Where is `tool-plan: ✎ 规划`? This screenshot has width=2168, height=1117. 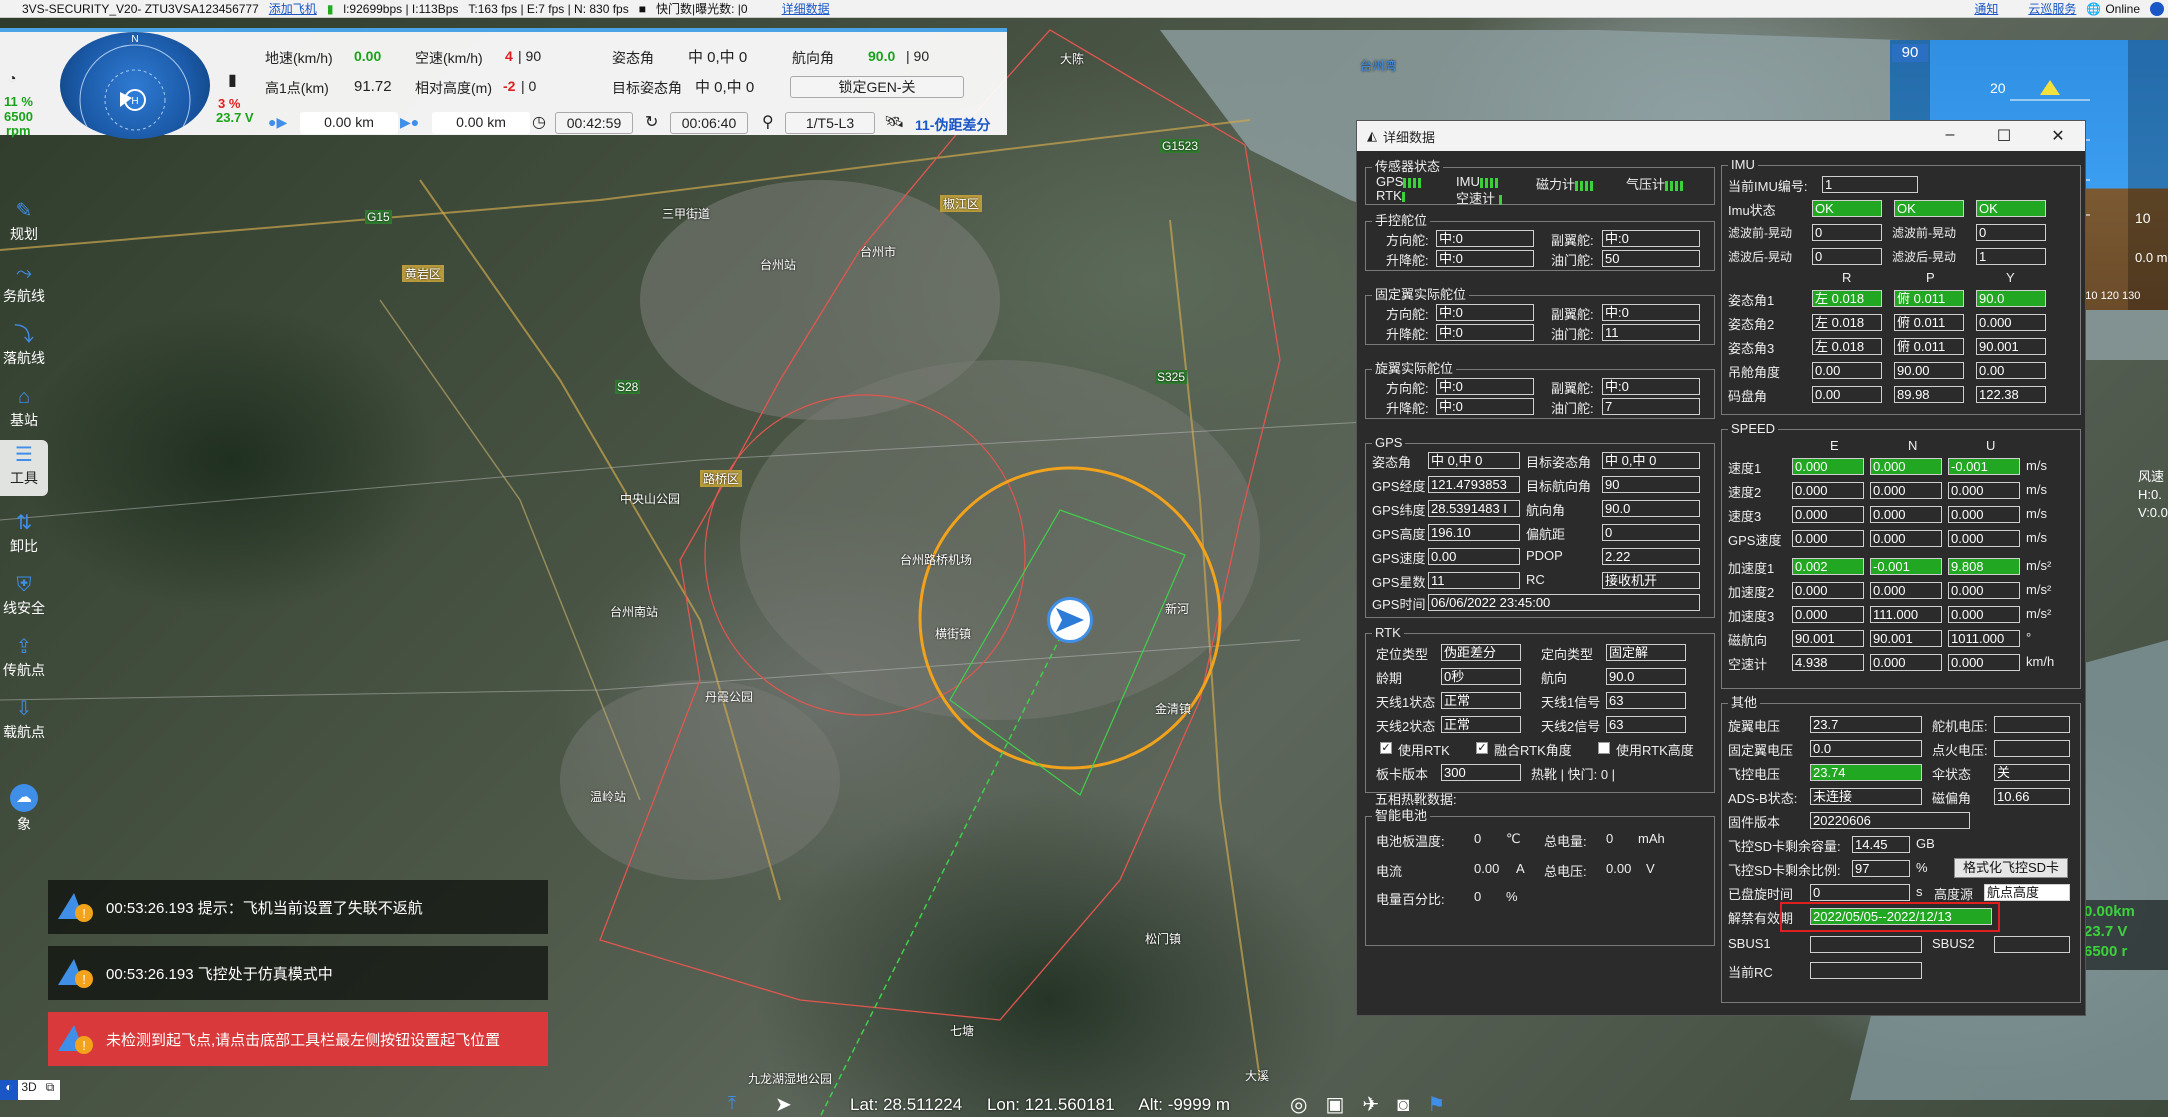 tool-plan: ✎ 规划 is located at coordinates (24, 224).